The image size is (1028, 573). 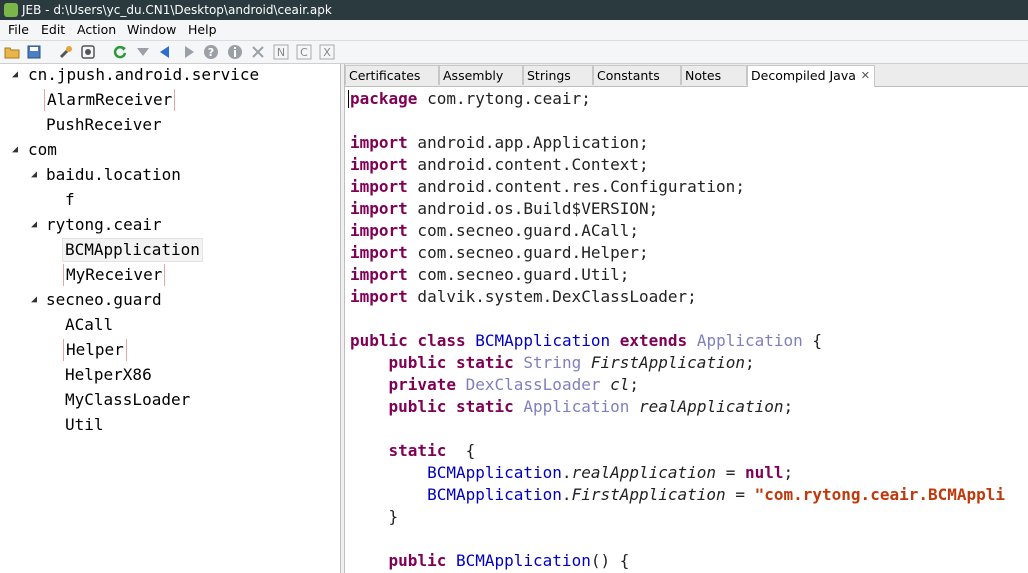 What do you see at coordinates (189, 52) in the screenshot?
I see `forward-icon` at bounding box center [189, 52].